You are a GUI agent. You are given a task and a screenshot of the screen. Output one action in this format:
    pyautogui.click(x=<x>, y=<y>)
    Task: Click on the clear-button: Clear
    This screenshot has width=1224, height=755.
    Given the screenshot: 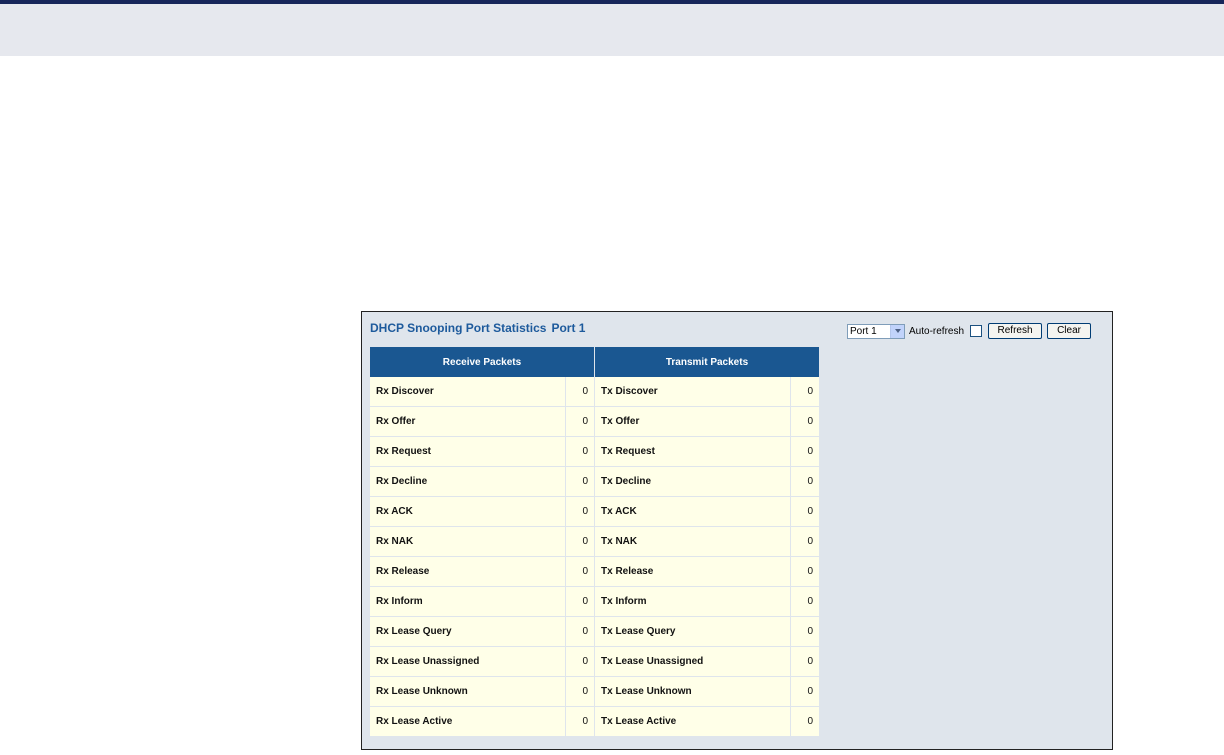 What is the action you would take?
    pyautogui.click(x=1069, y=331)
    